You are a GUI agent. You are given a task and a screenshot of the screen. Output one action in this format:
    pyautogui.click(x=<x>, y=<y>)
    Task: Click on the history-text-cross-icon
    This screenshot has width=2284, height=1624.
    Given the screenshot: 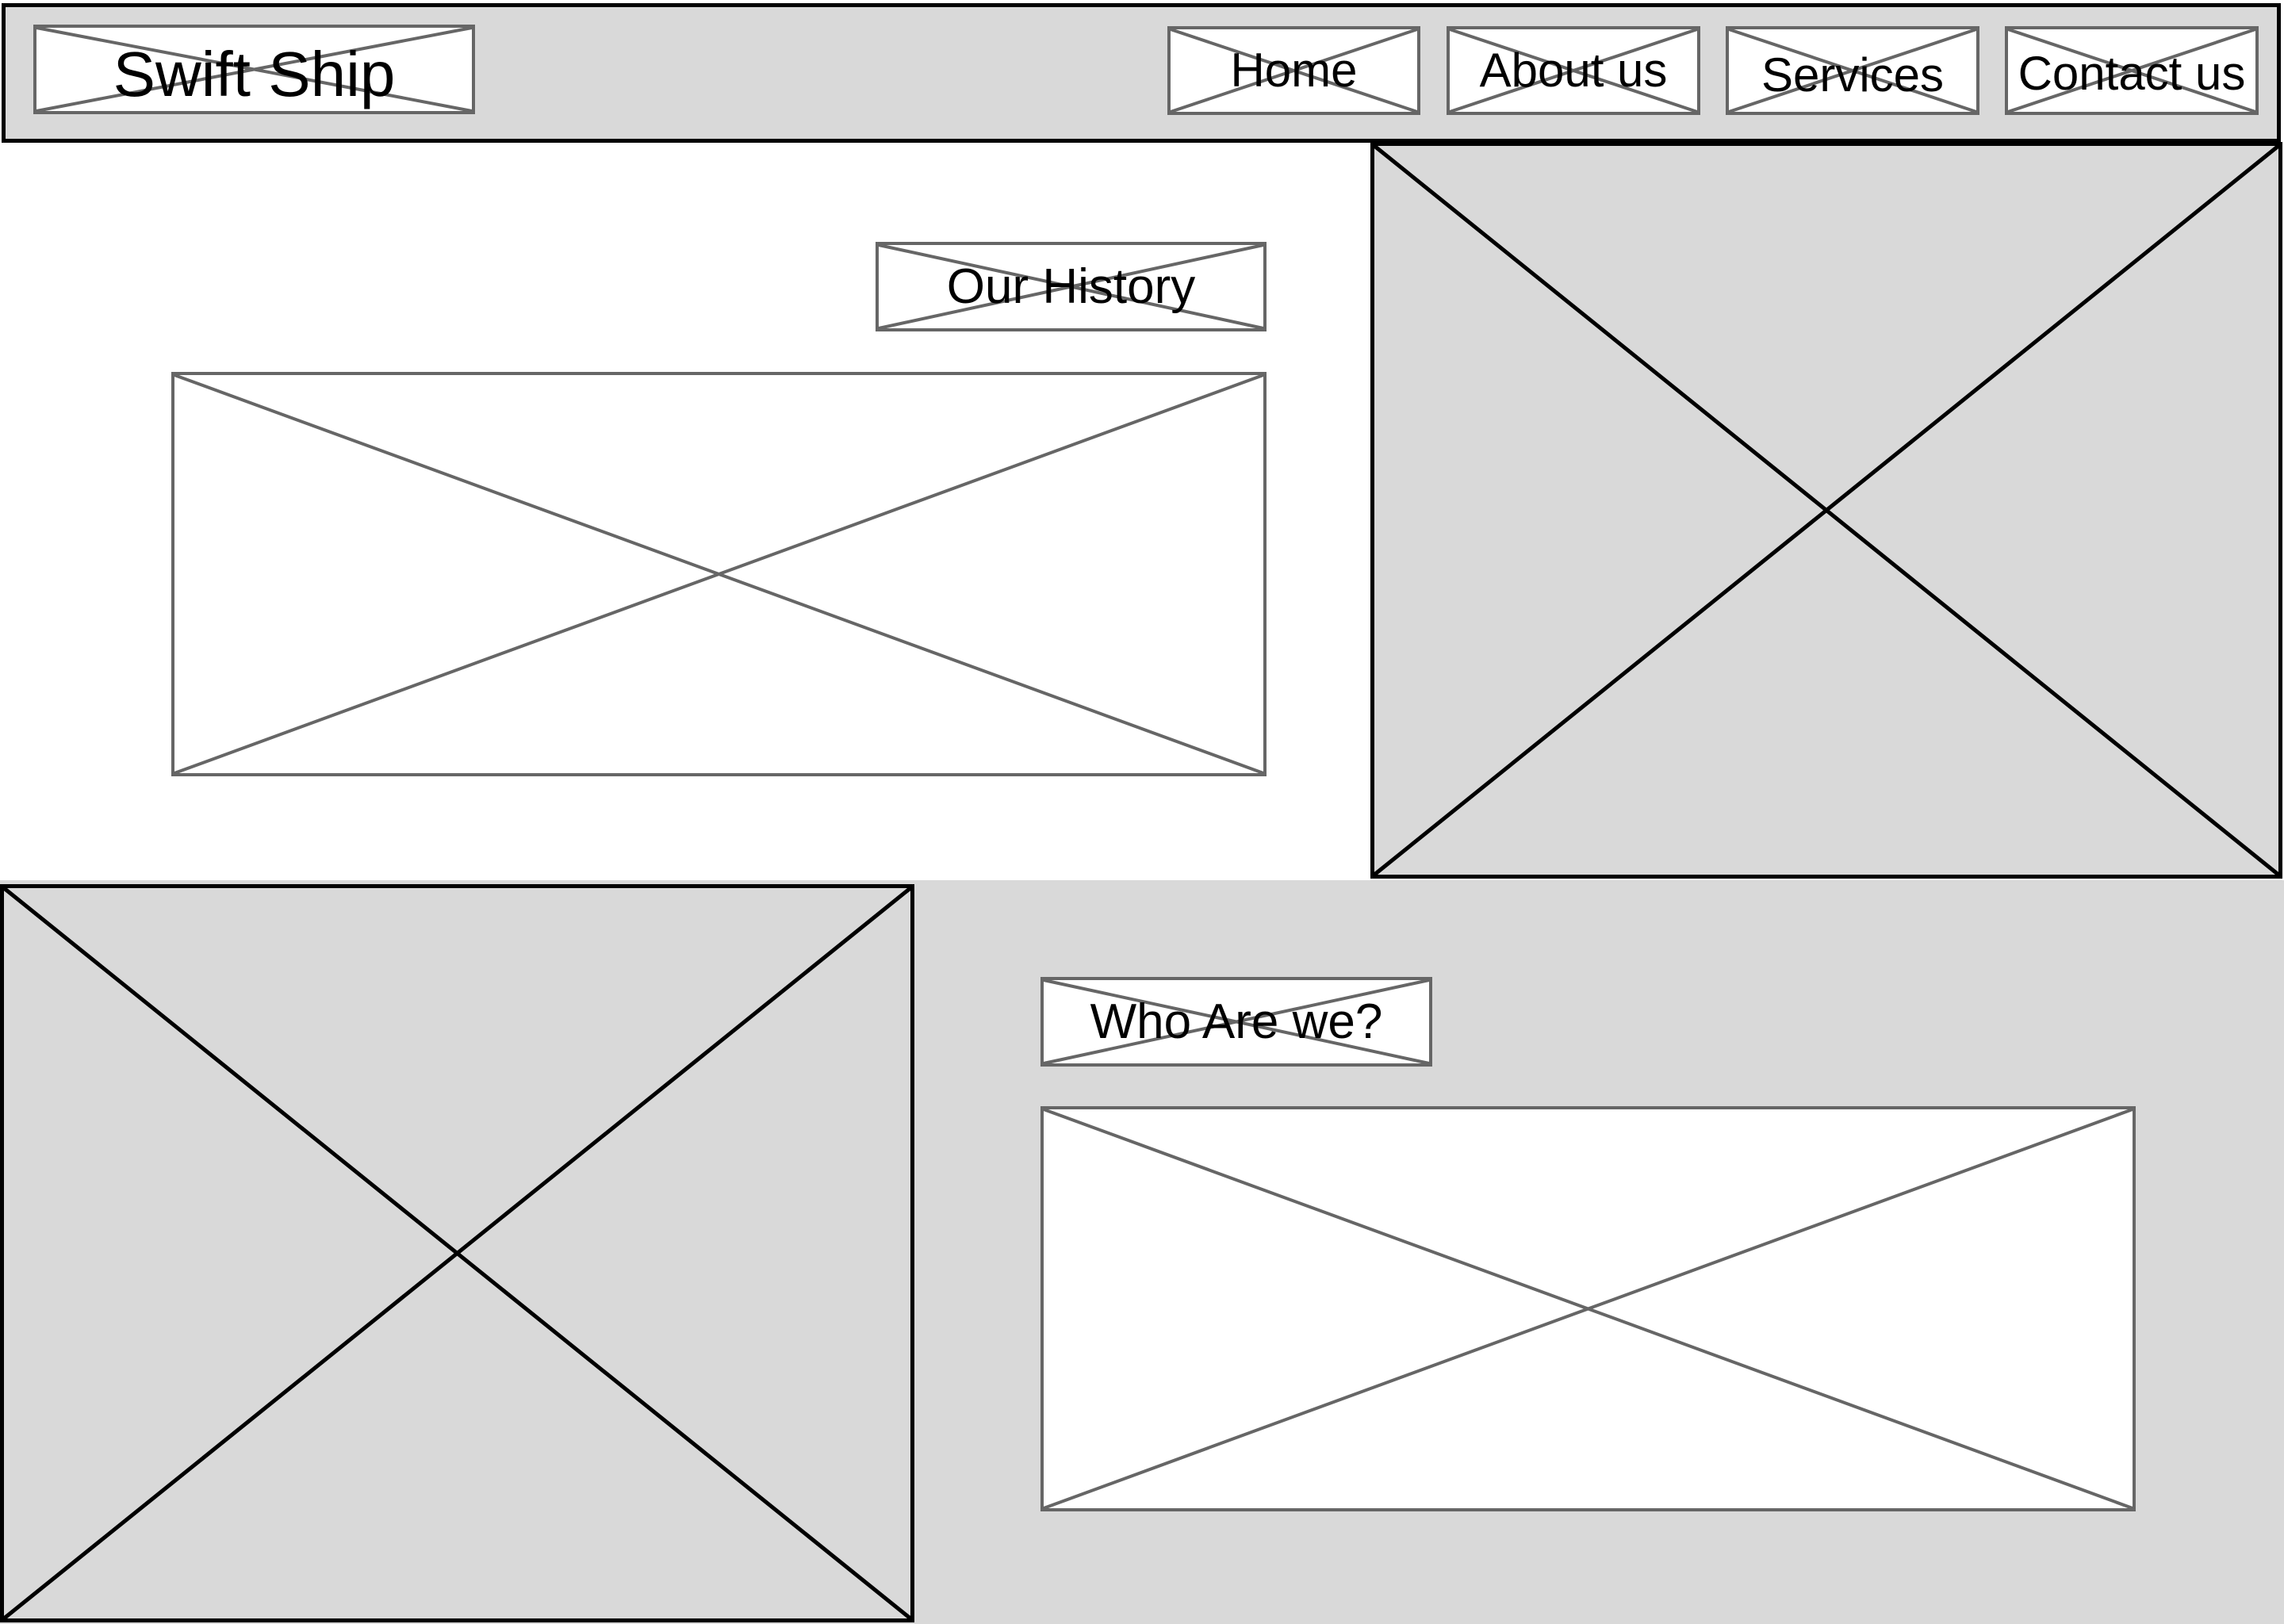 What is the action you would take?
    pyautogui.click(x=719, y=574)
    